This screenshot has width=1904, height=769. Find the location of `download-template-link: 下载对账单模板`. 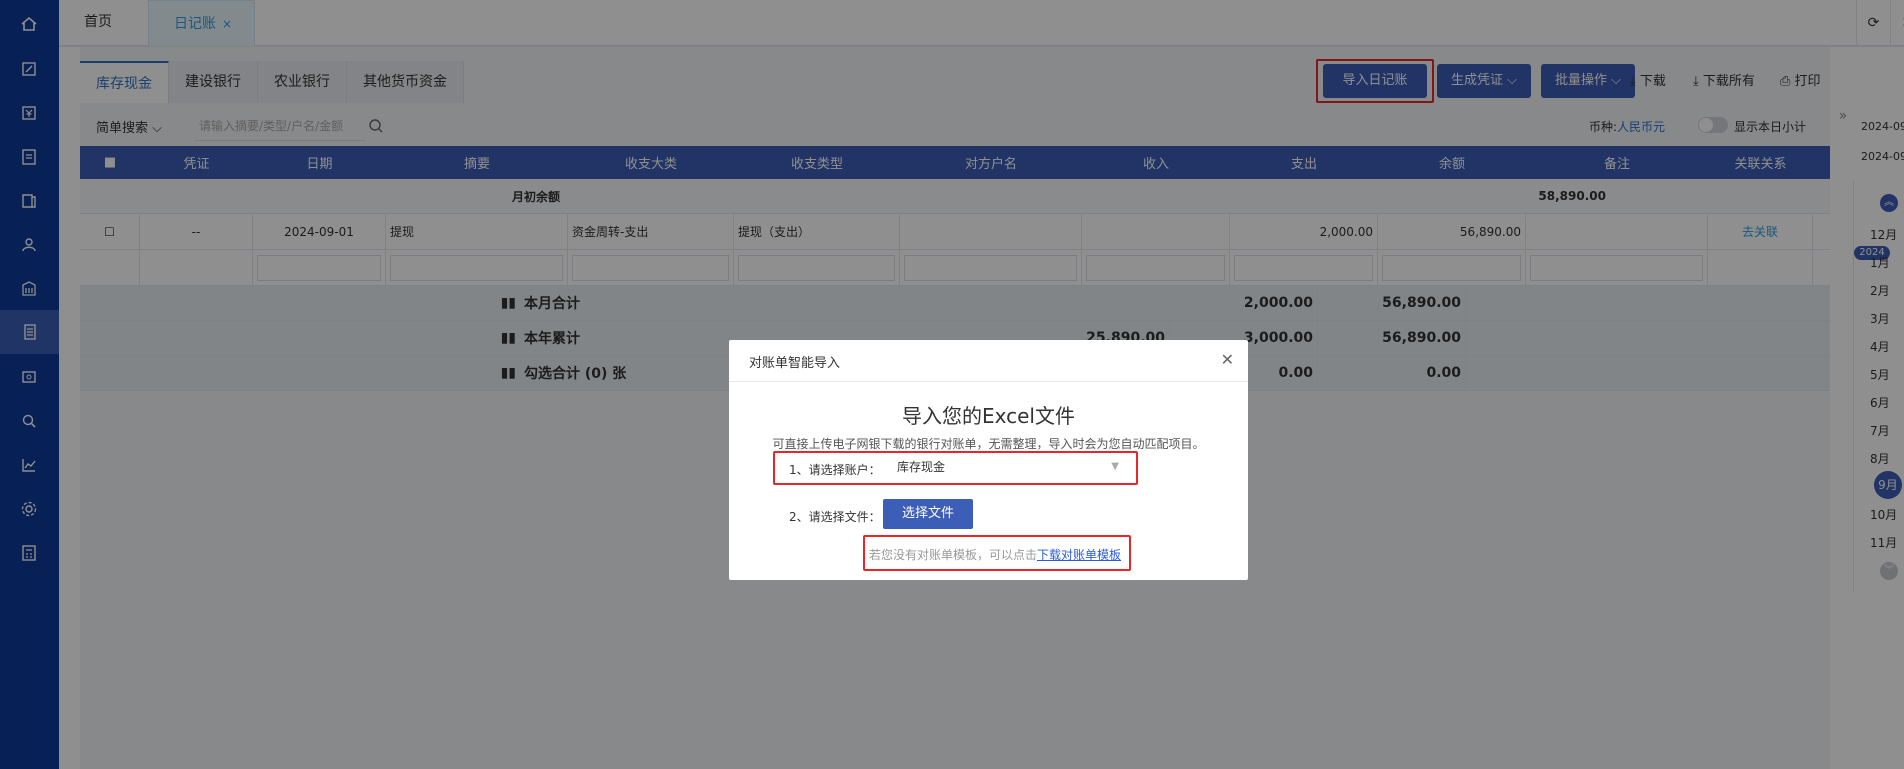

download-template-link: 下载对账单模板 is located at coordinates (1079, 555).